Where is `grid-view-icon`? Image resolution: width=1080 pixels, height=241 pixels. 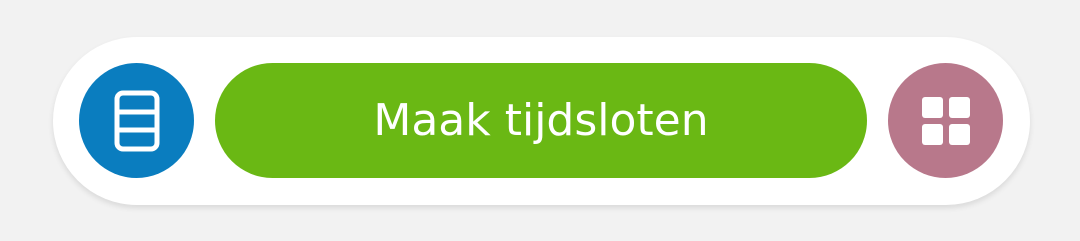 grid-view-icon is located at coordinates (945, 120).